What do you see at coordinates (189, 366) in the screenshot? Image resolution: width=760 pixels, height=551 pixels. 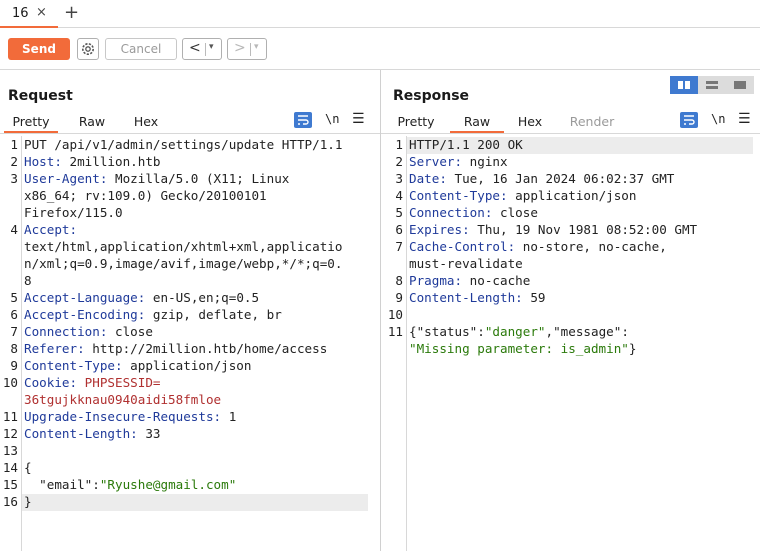 I see `code-line: 9 Content-Type: application/json` at bounding box center [189, 366].